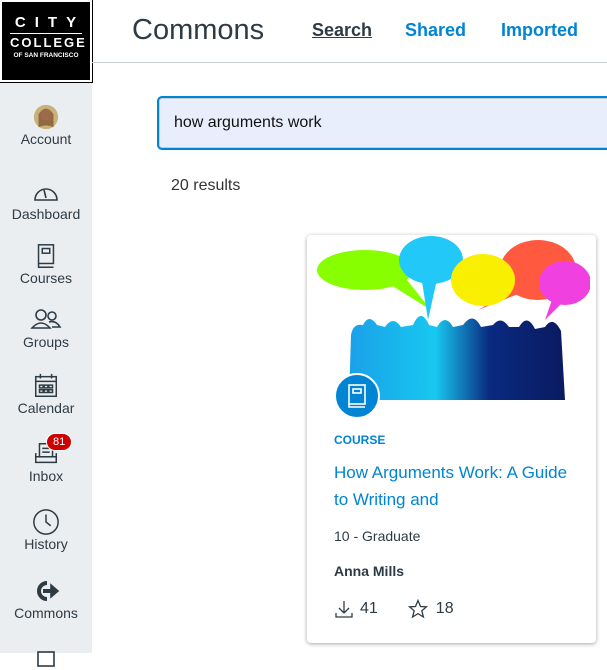  I want to click on course-type-icon, so click(357, 396).